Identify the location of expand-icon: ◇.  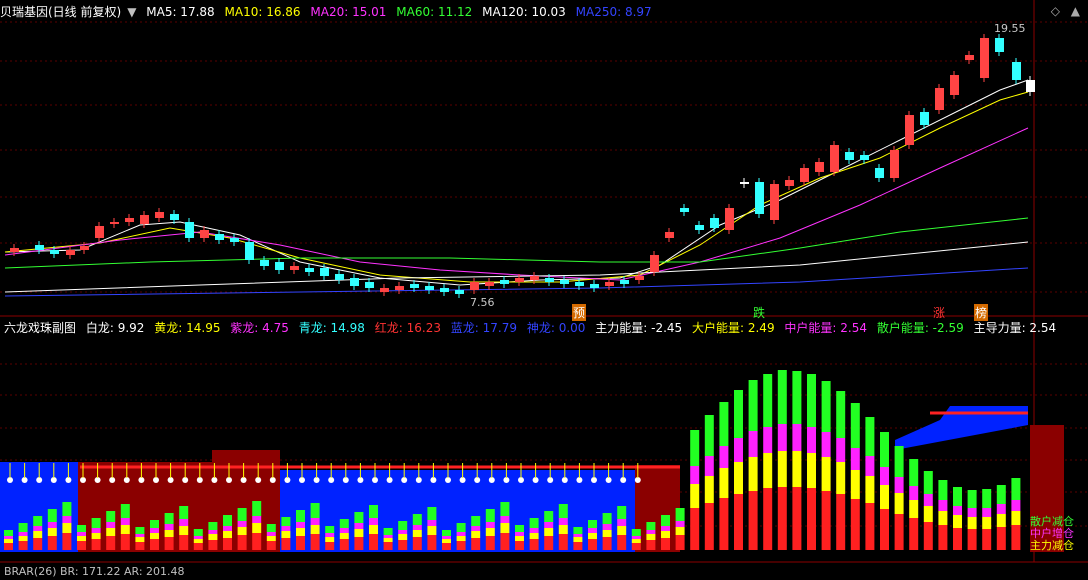
(1055, 11).